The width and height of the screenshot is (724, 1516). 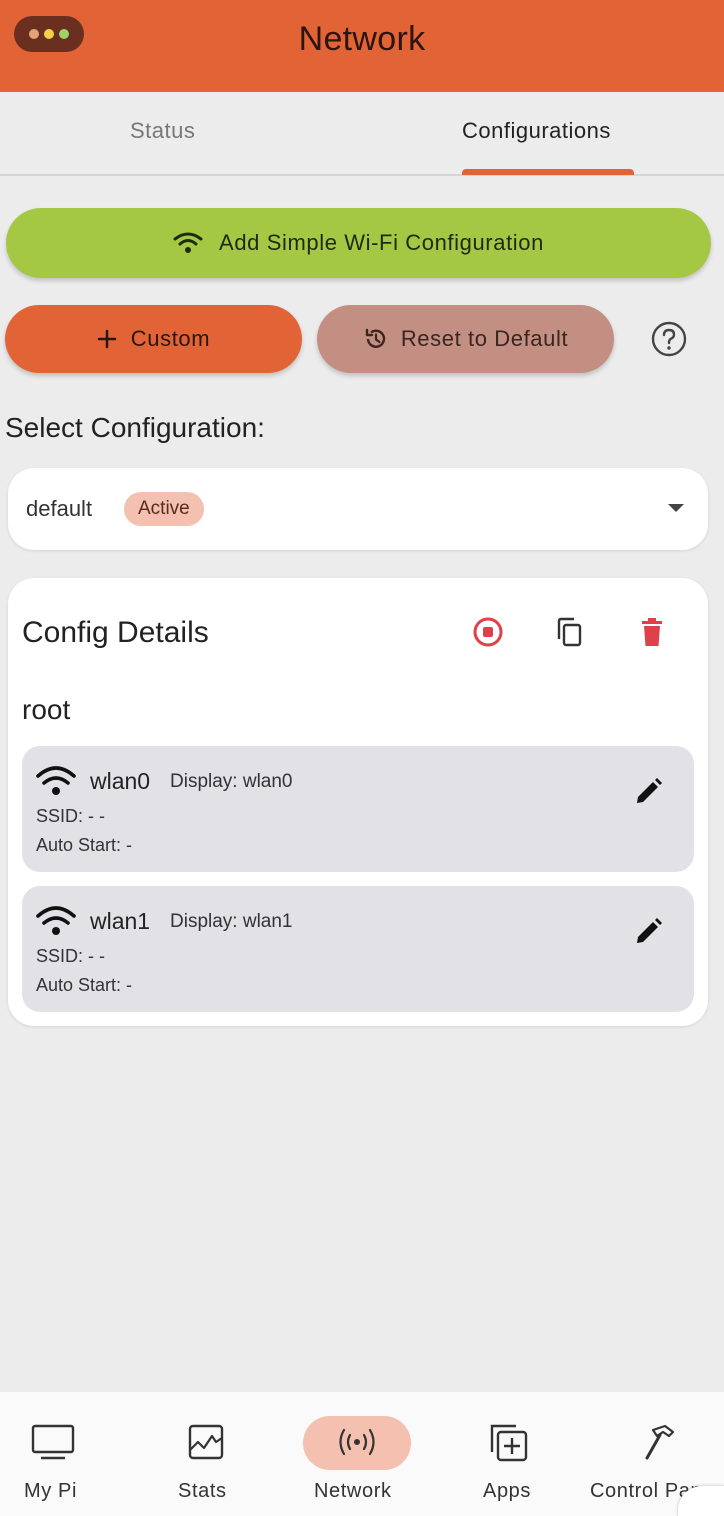 What do you see at coordinates (59, 508) in the screenshot?
I see `config-dropdown-value: default` at bounding box center [59, 508].